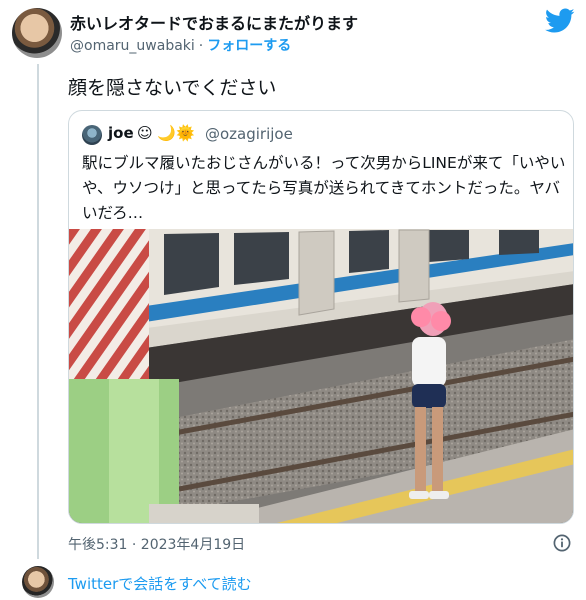  What do you see at coordinates (166, 133) in the screenshot?
I see `quoted-author-emoji: ☺ 🌙🌞` at bounding box center [166, 133].